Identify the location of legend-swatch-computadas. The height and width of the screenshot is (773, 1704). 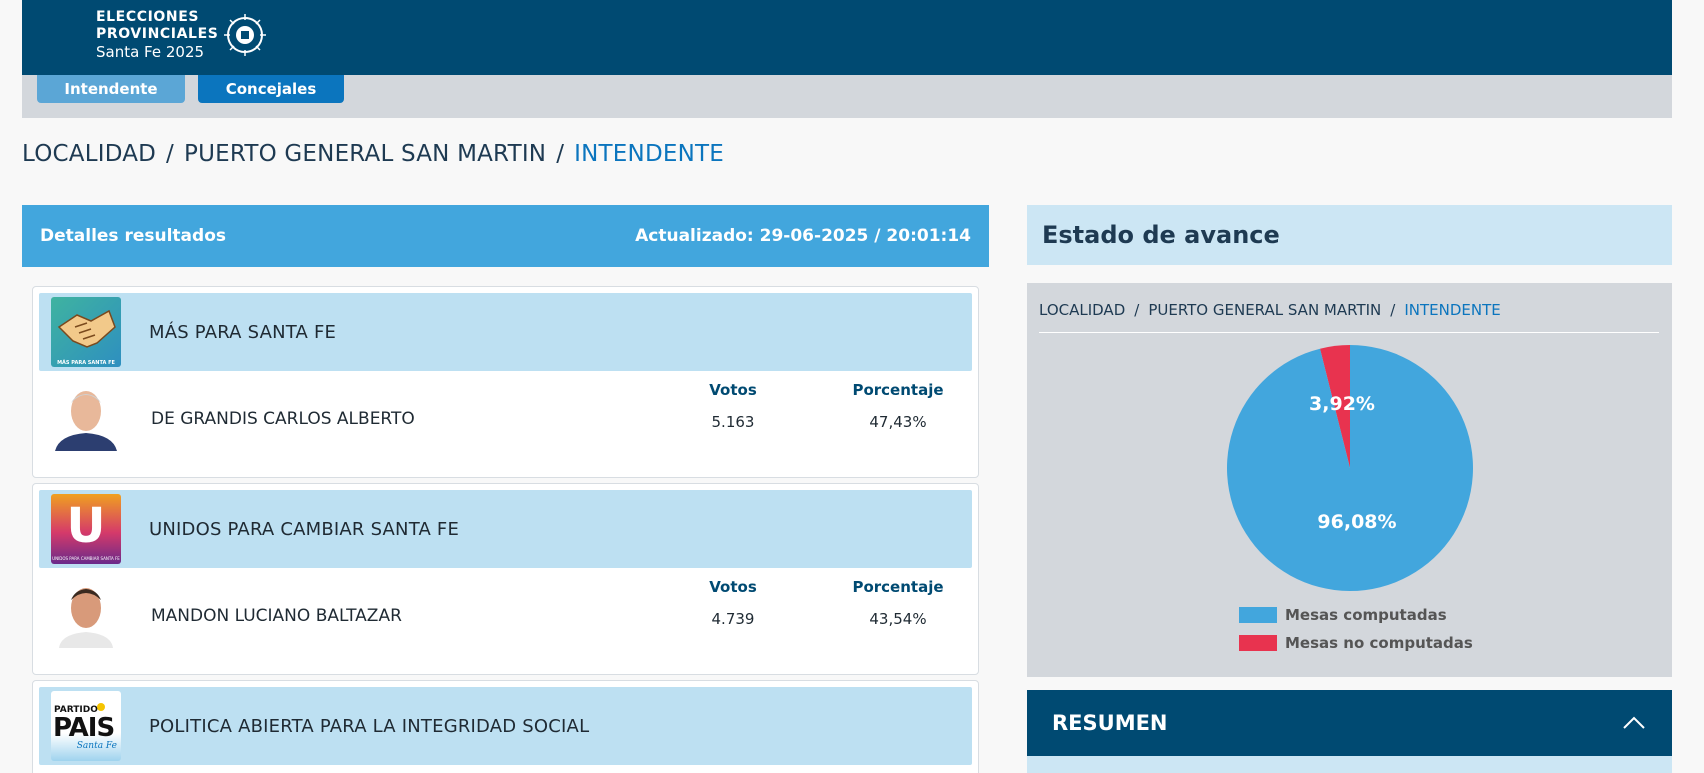
(1258, 615).